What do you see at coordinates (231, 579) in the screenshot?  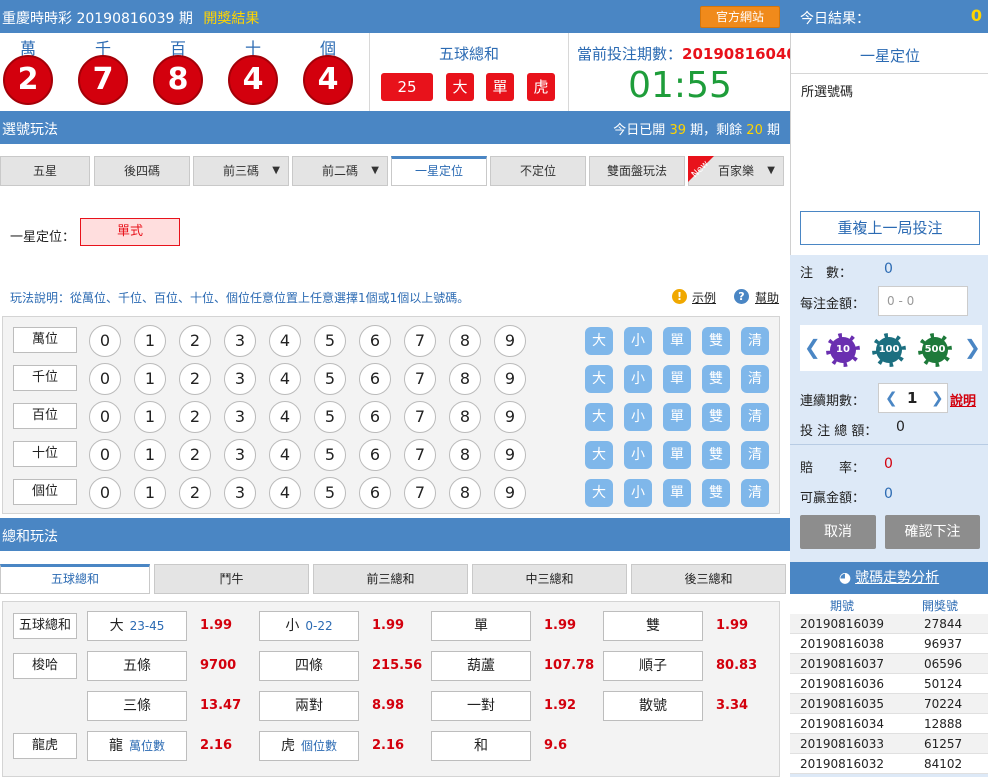 I see `tab-bull-fight: 鬥牛` at bounding box center [231, 579].